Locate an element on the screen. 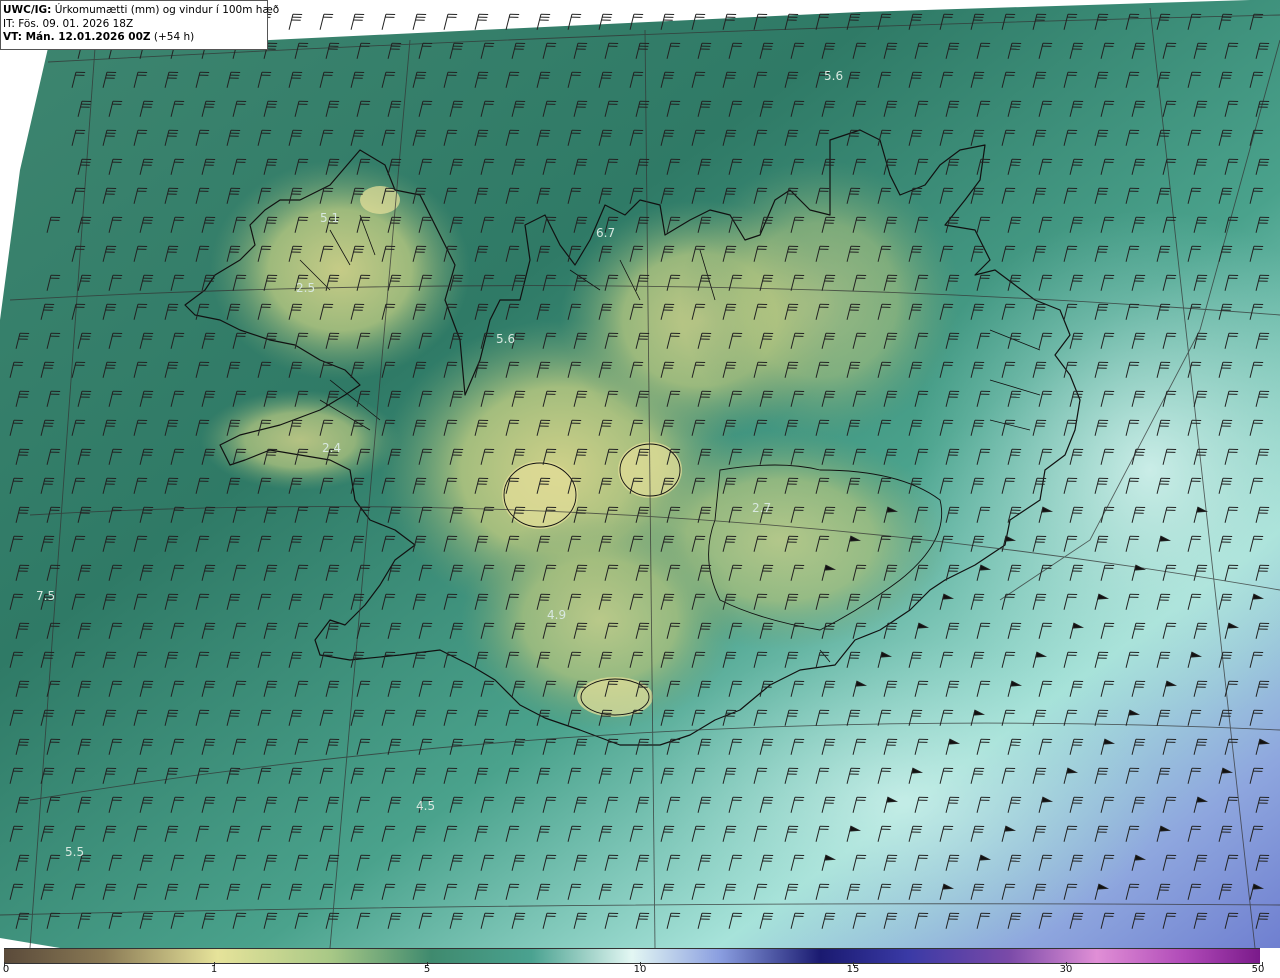  precip-label: 2.5 is located at coordinates (305, 288).